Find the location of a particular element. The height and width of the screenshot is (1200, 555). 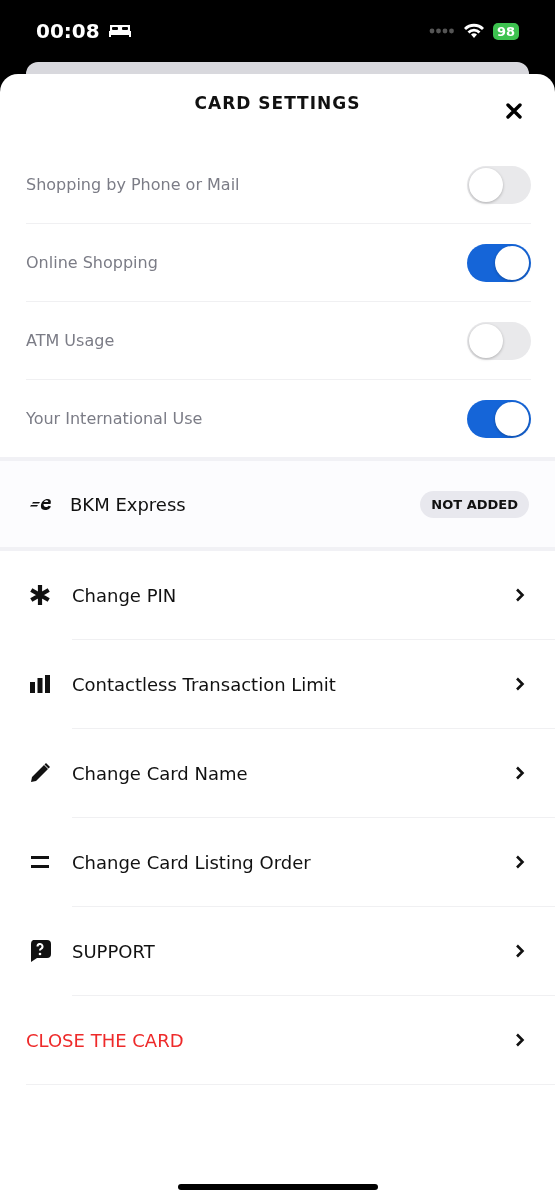

setting-label: ATM Usage is located at coordinates (70, 340).